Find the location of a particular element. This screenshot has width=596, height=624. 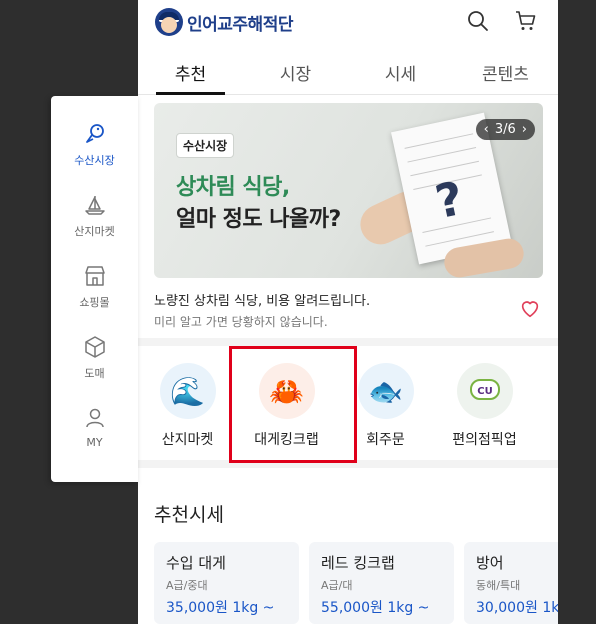

main-tabs: 추천 시장 시세 콘텐츠 is located at coordinates (348, 73).